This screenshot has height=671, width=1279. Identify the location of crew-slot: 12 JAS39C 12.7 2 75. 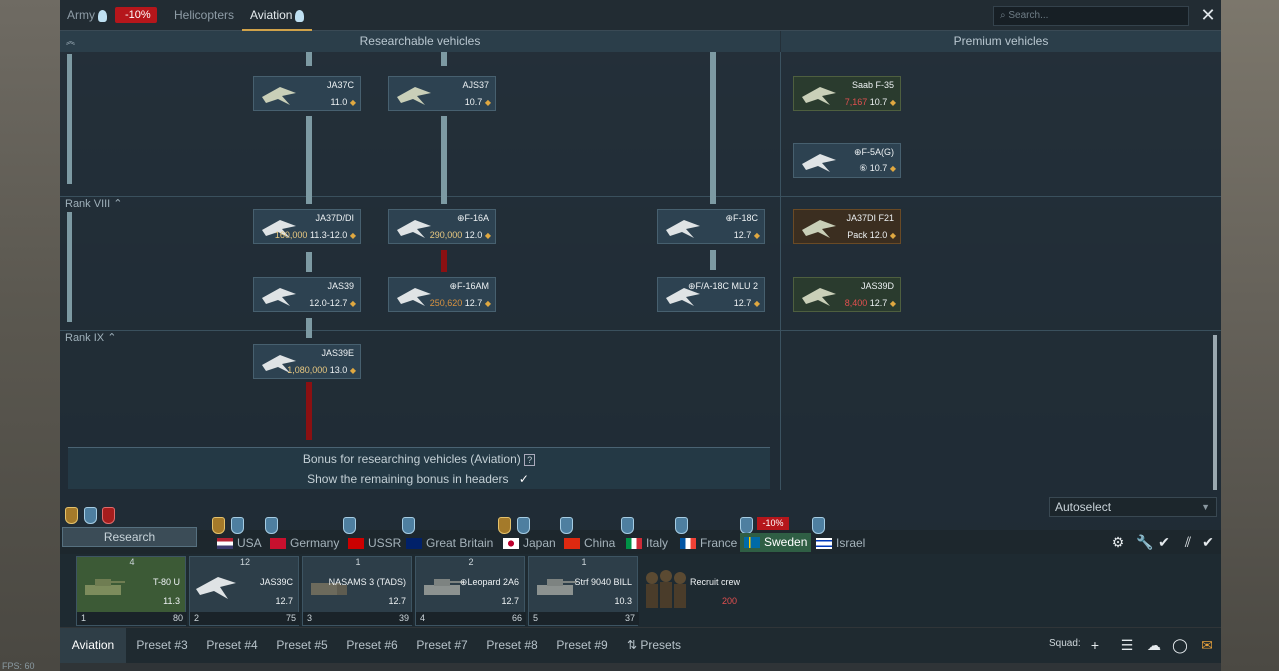
(244, 591).